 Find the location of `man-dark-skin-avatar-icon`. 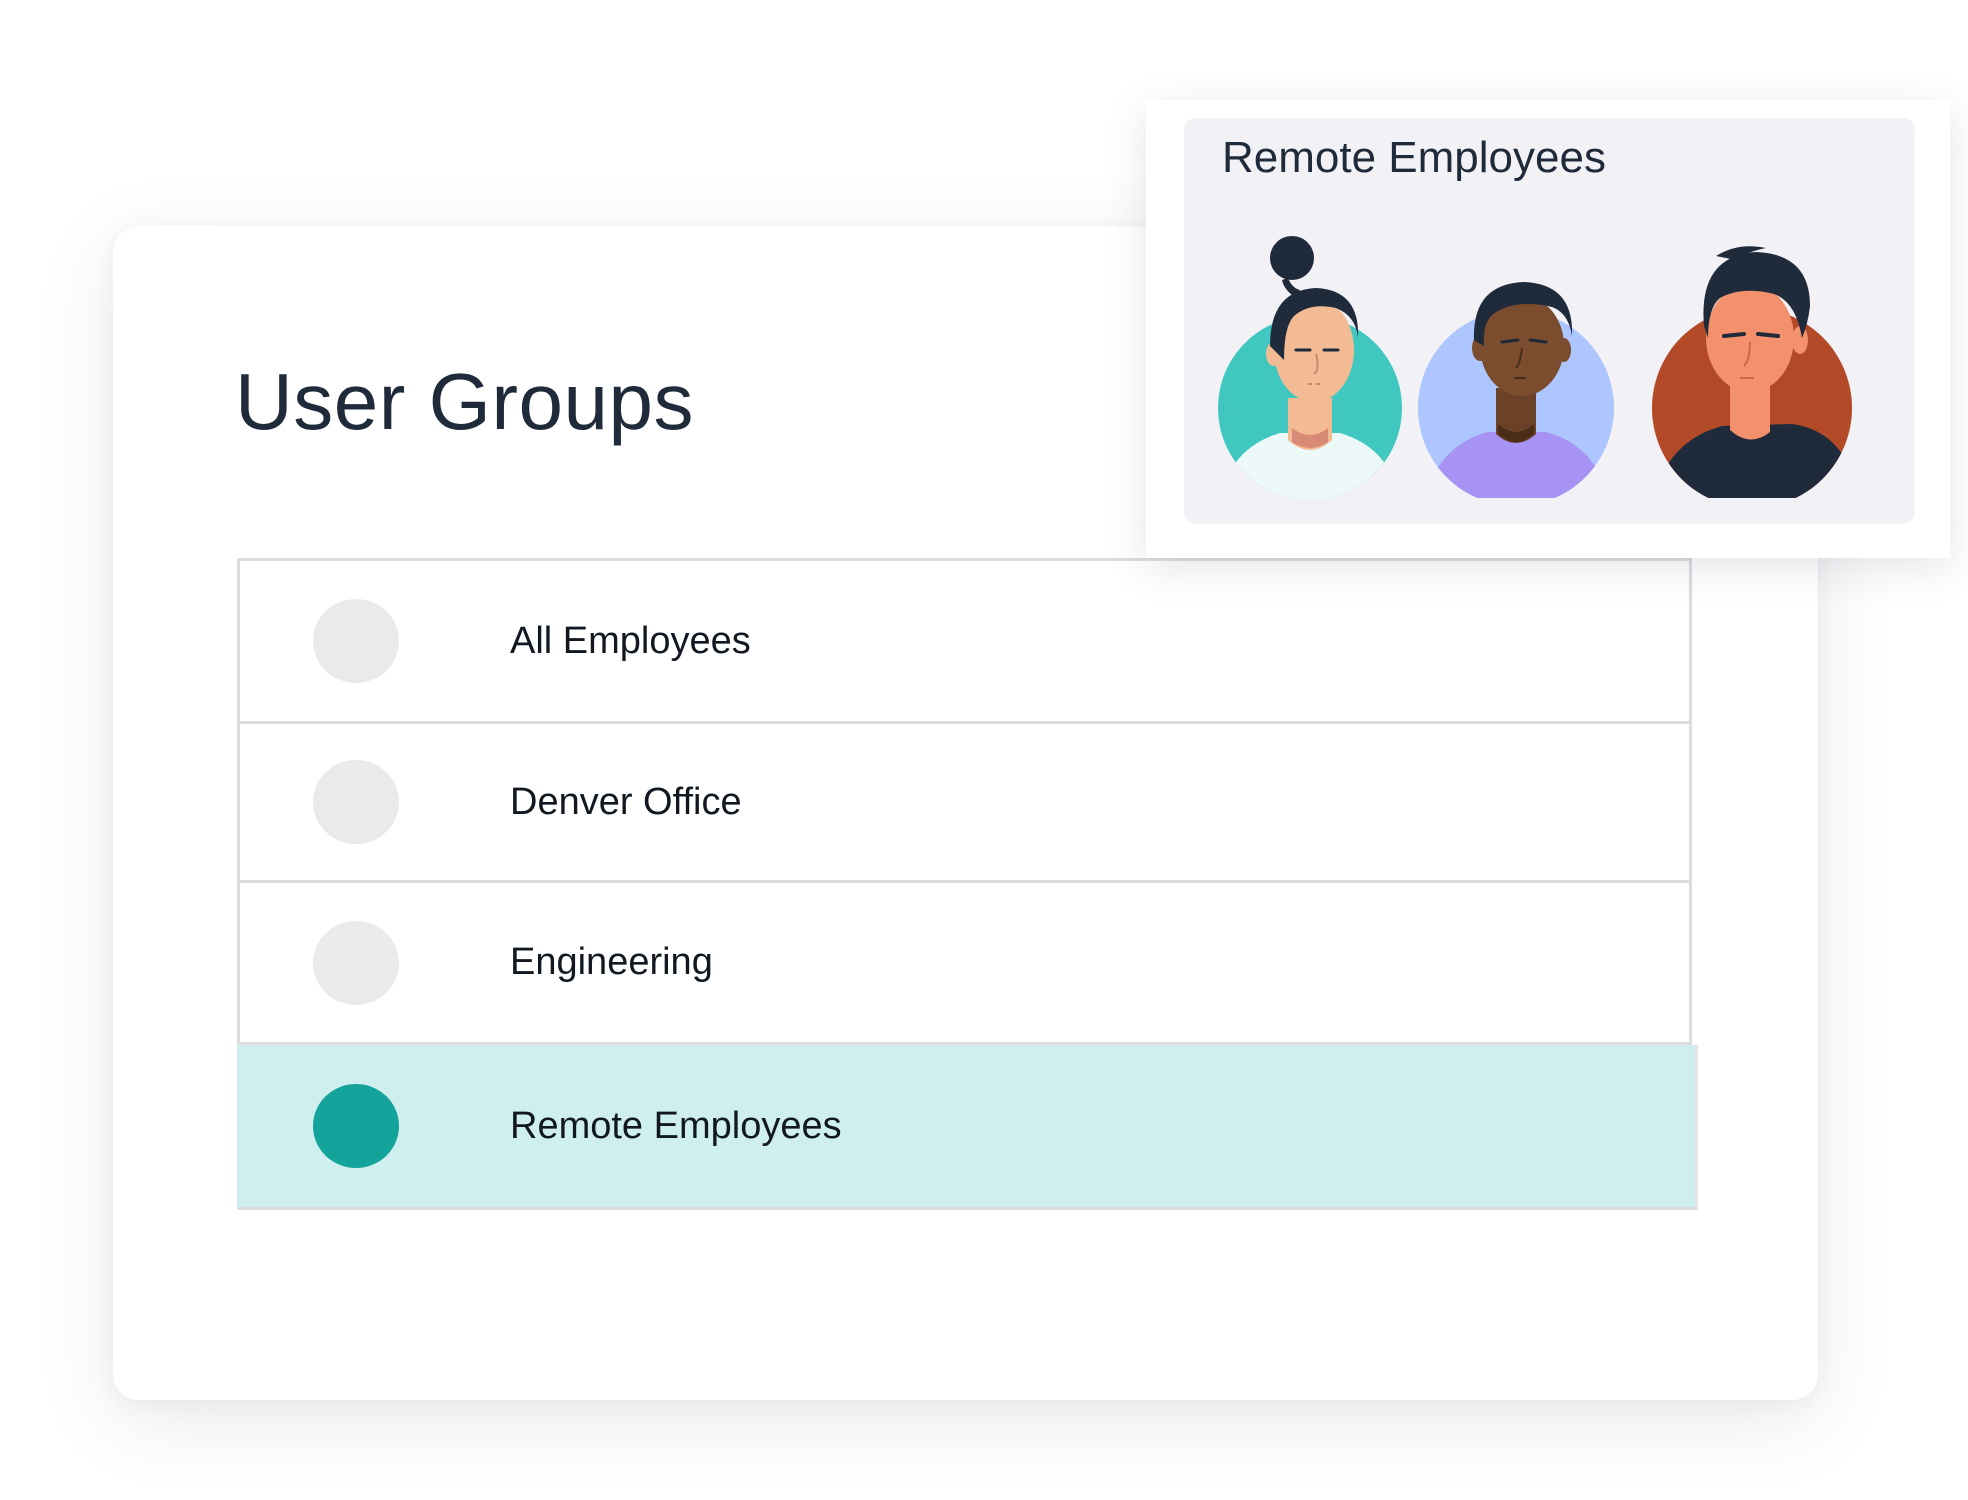

man-dark-skin-avatar-icon is located at coordinates (1516, 390).